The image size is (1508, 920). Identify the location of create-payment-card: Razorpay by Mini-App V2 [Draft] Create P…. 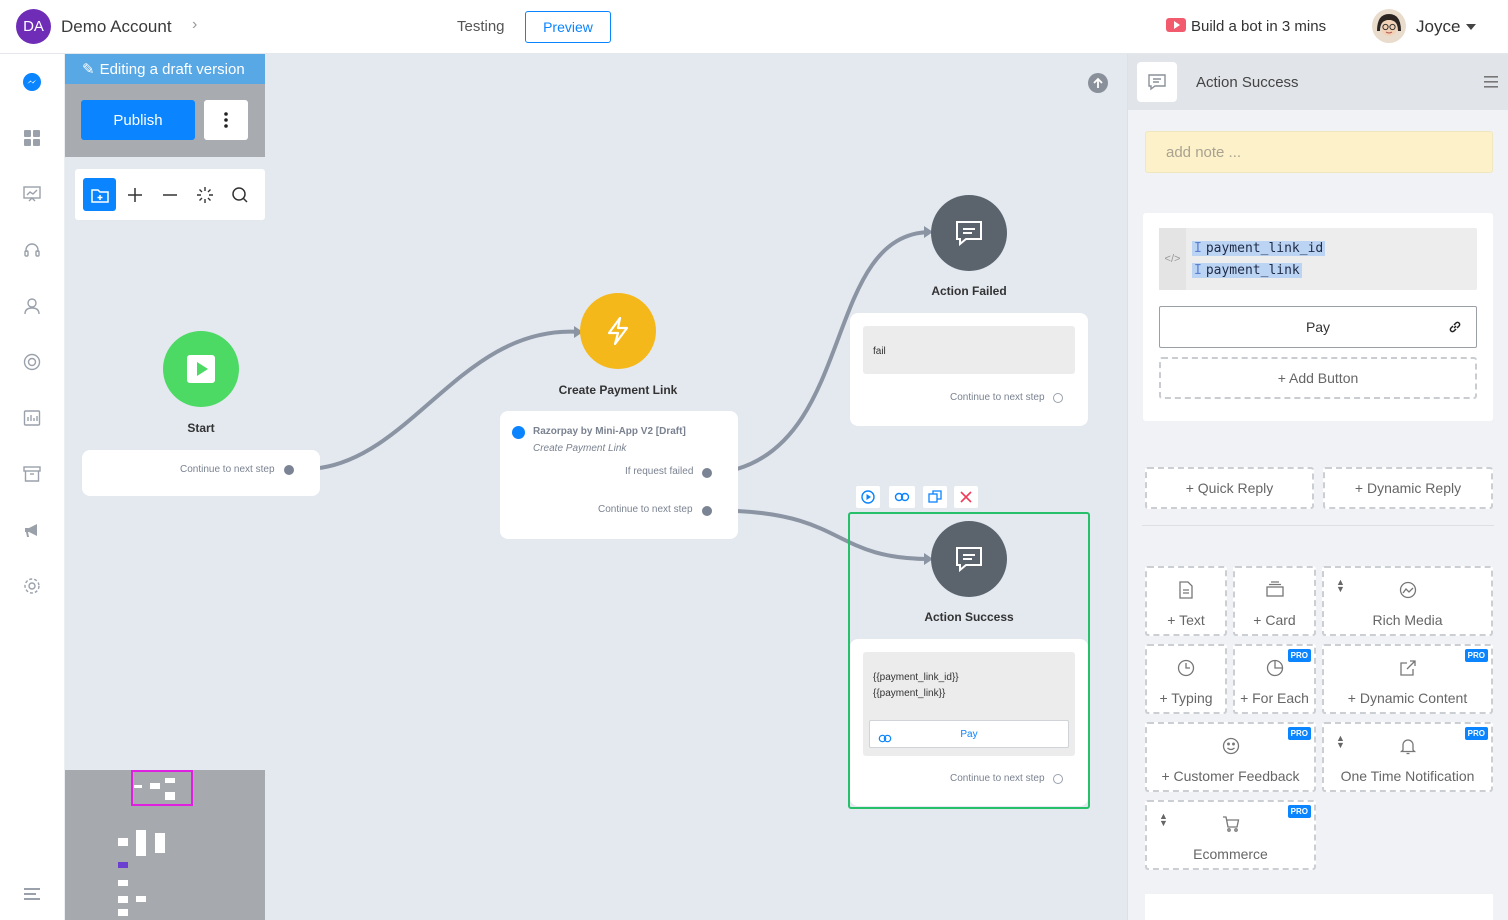
(619, 475).